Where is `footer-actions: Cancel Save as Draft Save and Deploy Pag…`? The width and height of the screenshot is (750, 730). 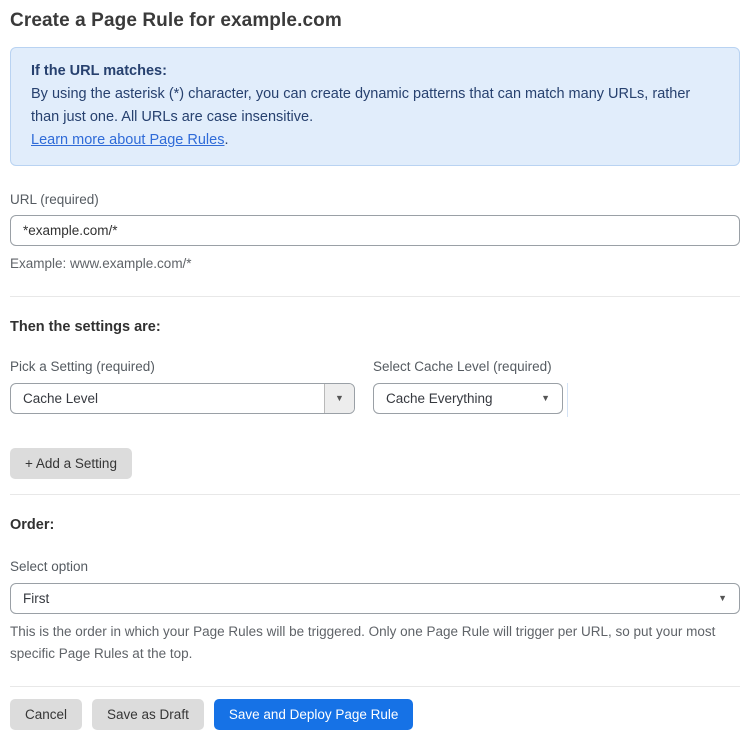 footer-actions: Cancel Save as Draft Save and Deploy Pag… is located at coordinates (375, 714).